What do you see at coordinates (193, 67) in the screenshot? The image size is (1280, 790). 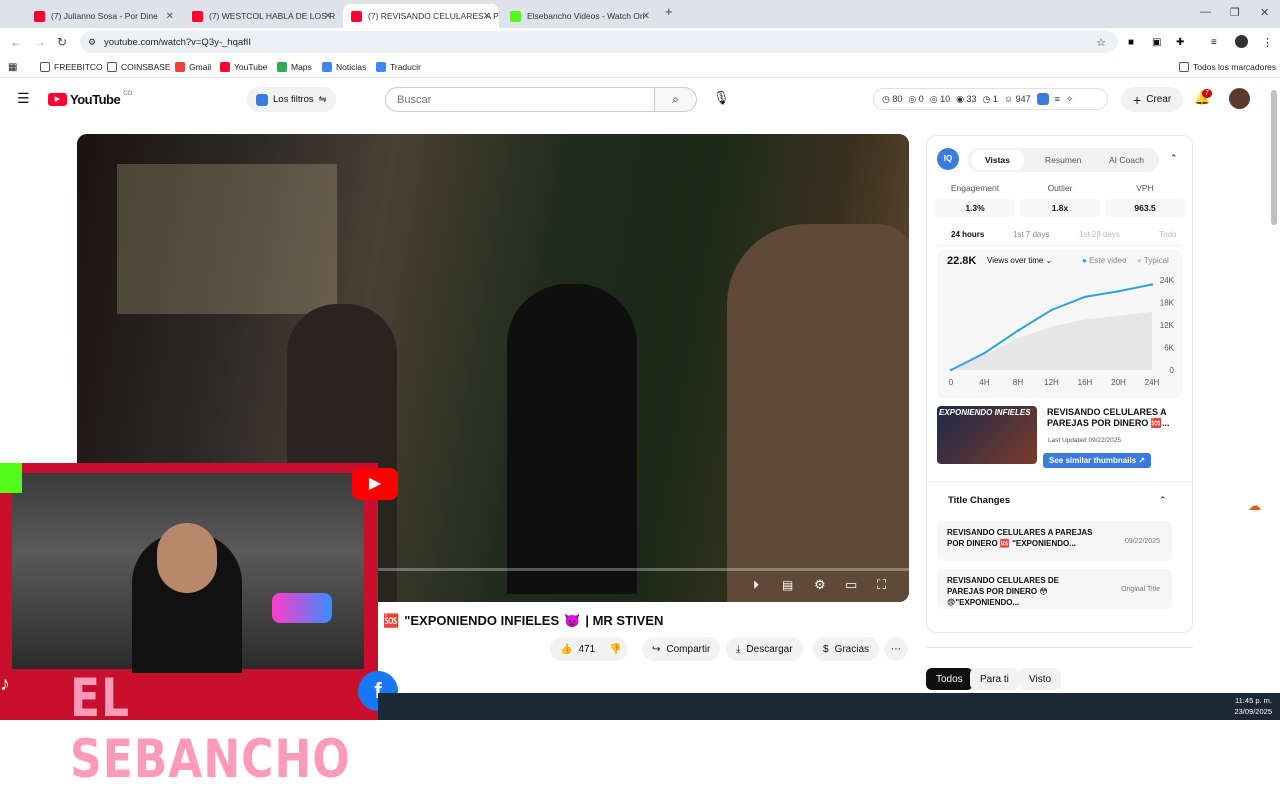 I see `bookmark-item: Gmail` at bounding box center [193, 67].